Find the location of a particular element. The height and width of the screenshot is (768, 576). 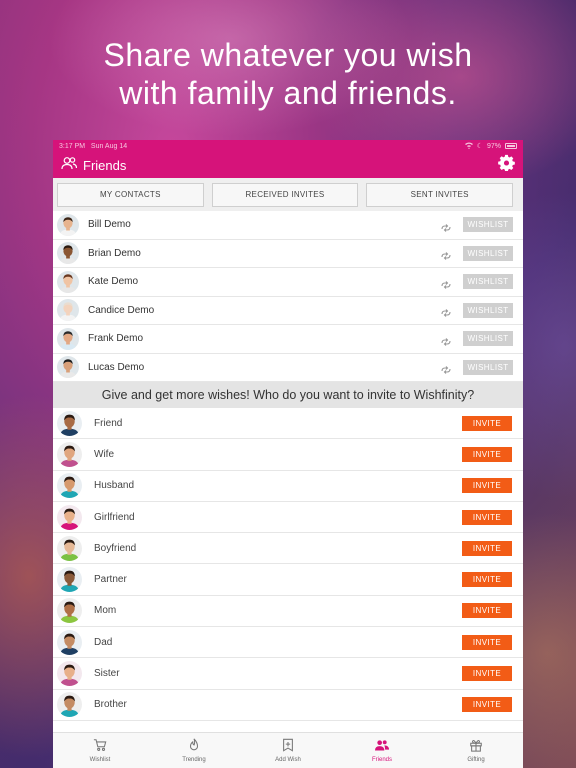

settings-button is located at coordinates (506, 164).